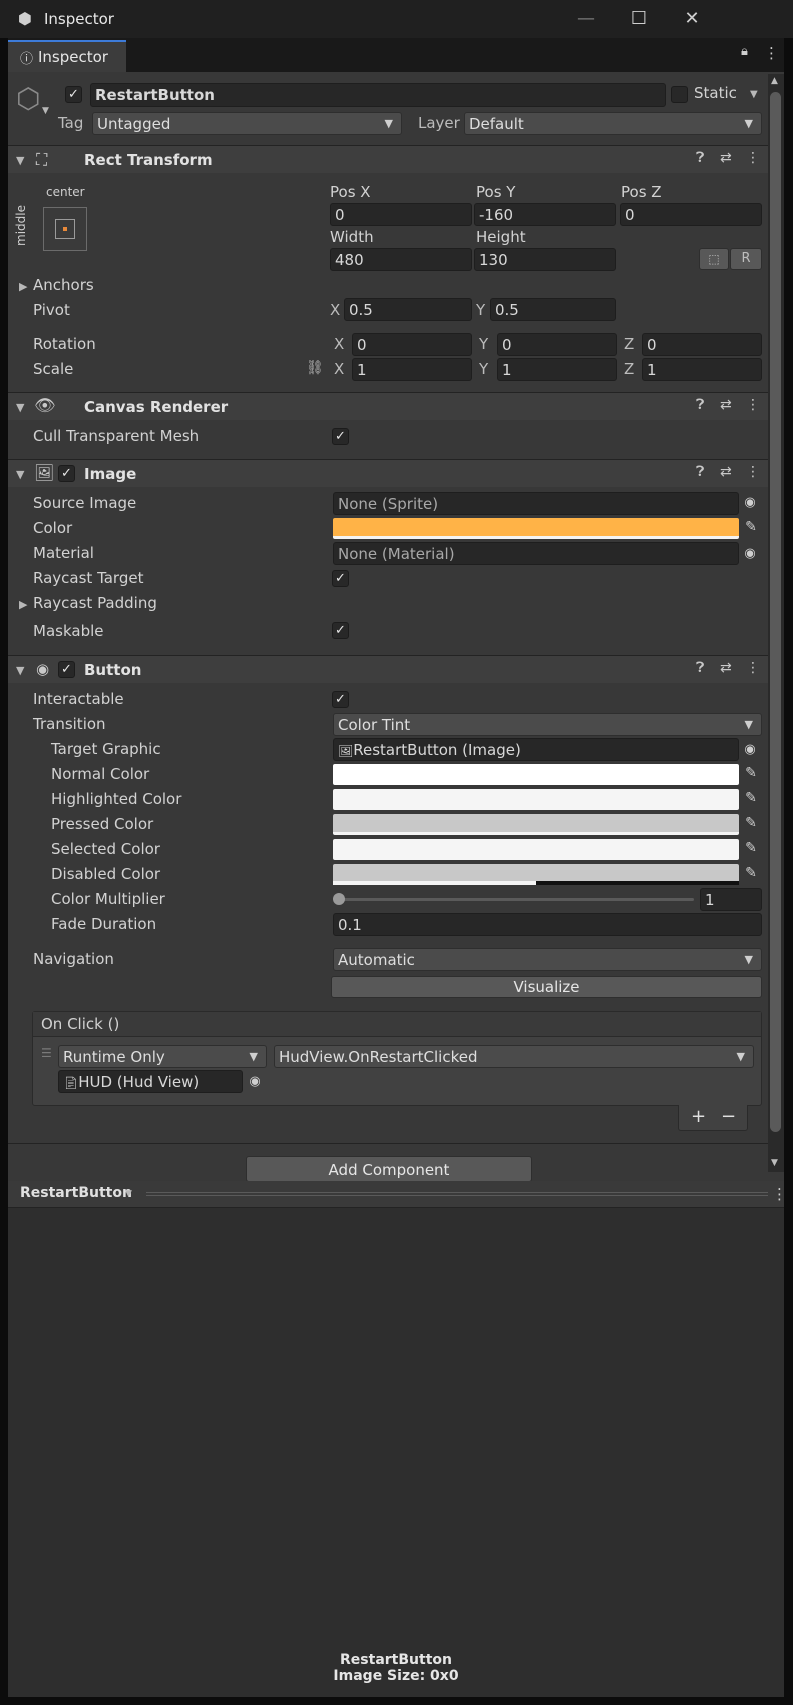  I want to click on rotation-x-field: 0, so click(412, 344).